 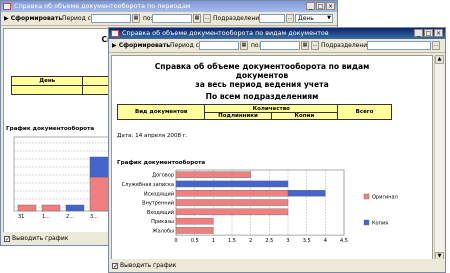 I want to click on category-label: Внутренний, so click(x=158, y=203).